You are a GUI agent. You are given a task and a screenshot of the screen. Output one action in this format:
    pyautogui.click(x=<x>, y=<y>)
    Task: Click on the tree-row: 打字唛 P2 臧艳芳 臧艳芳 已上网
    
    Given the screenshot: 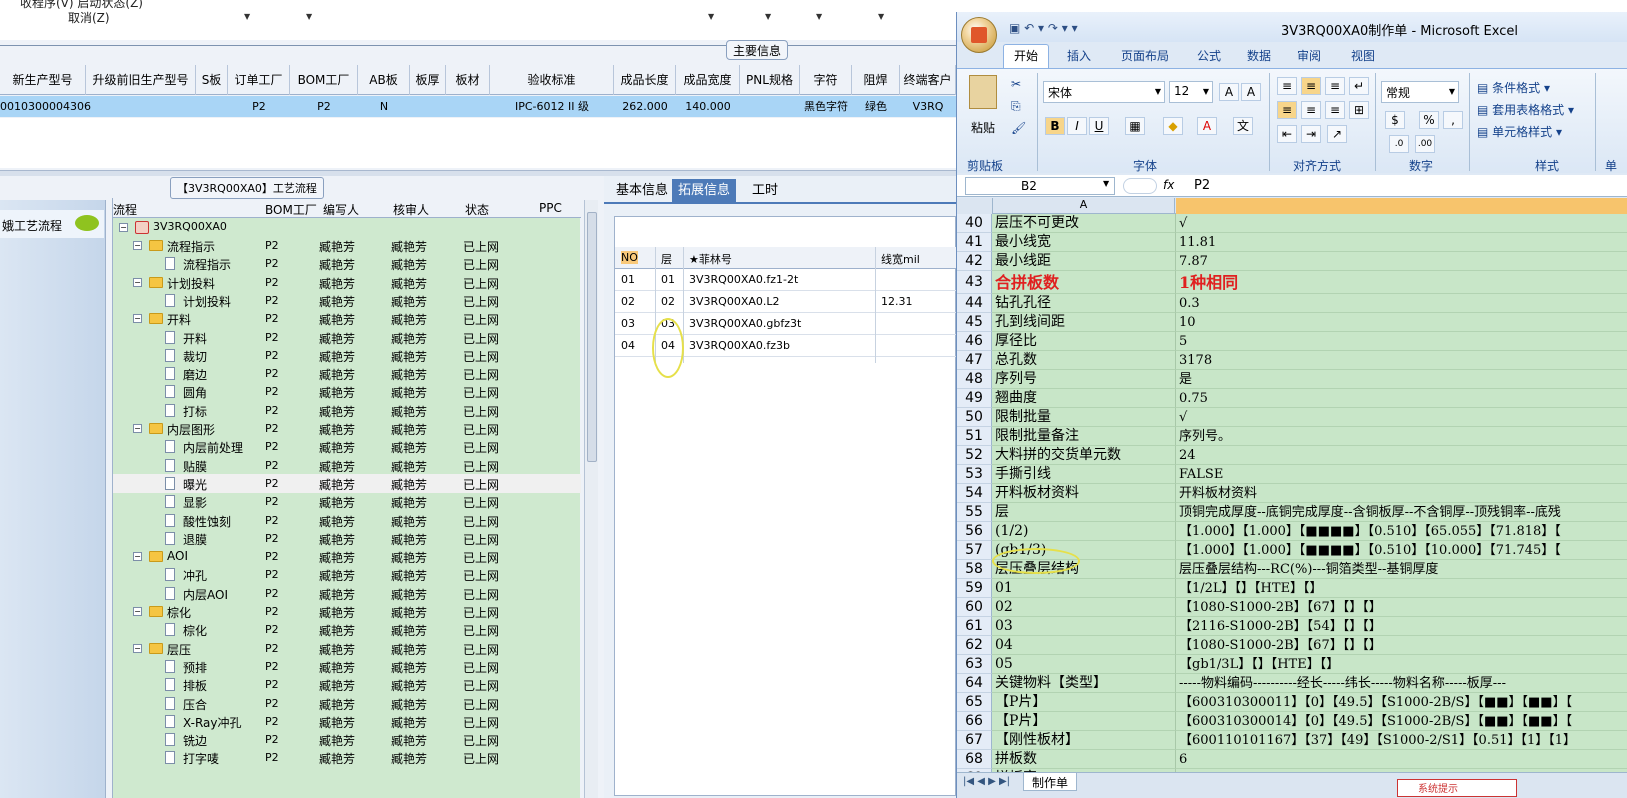 What is the action you would take?
    pyautogui.click(x=347, y=757)
    